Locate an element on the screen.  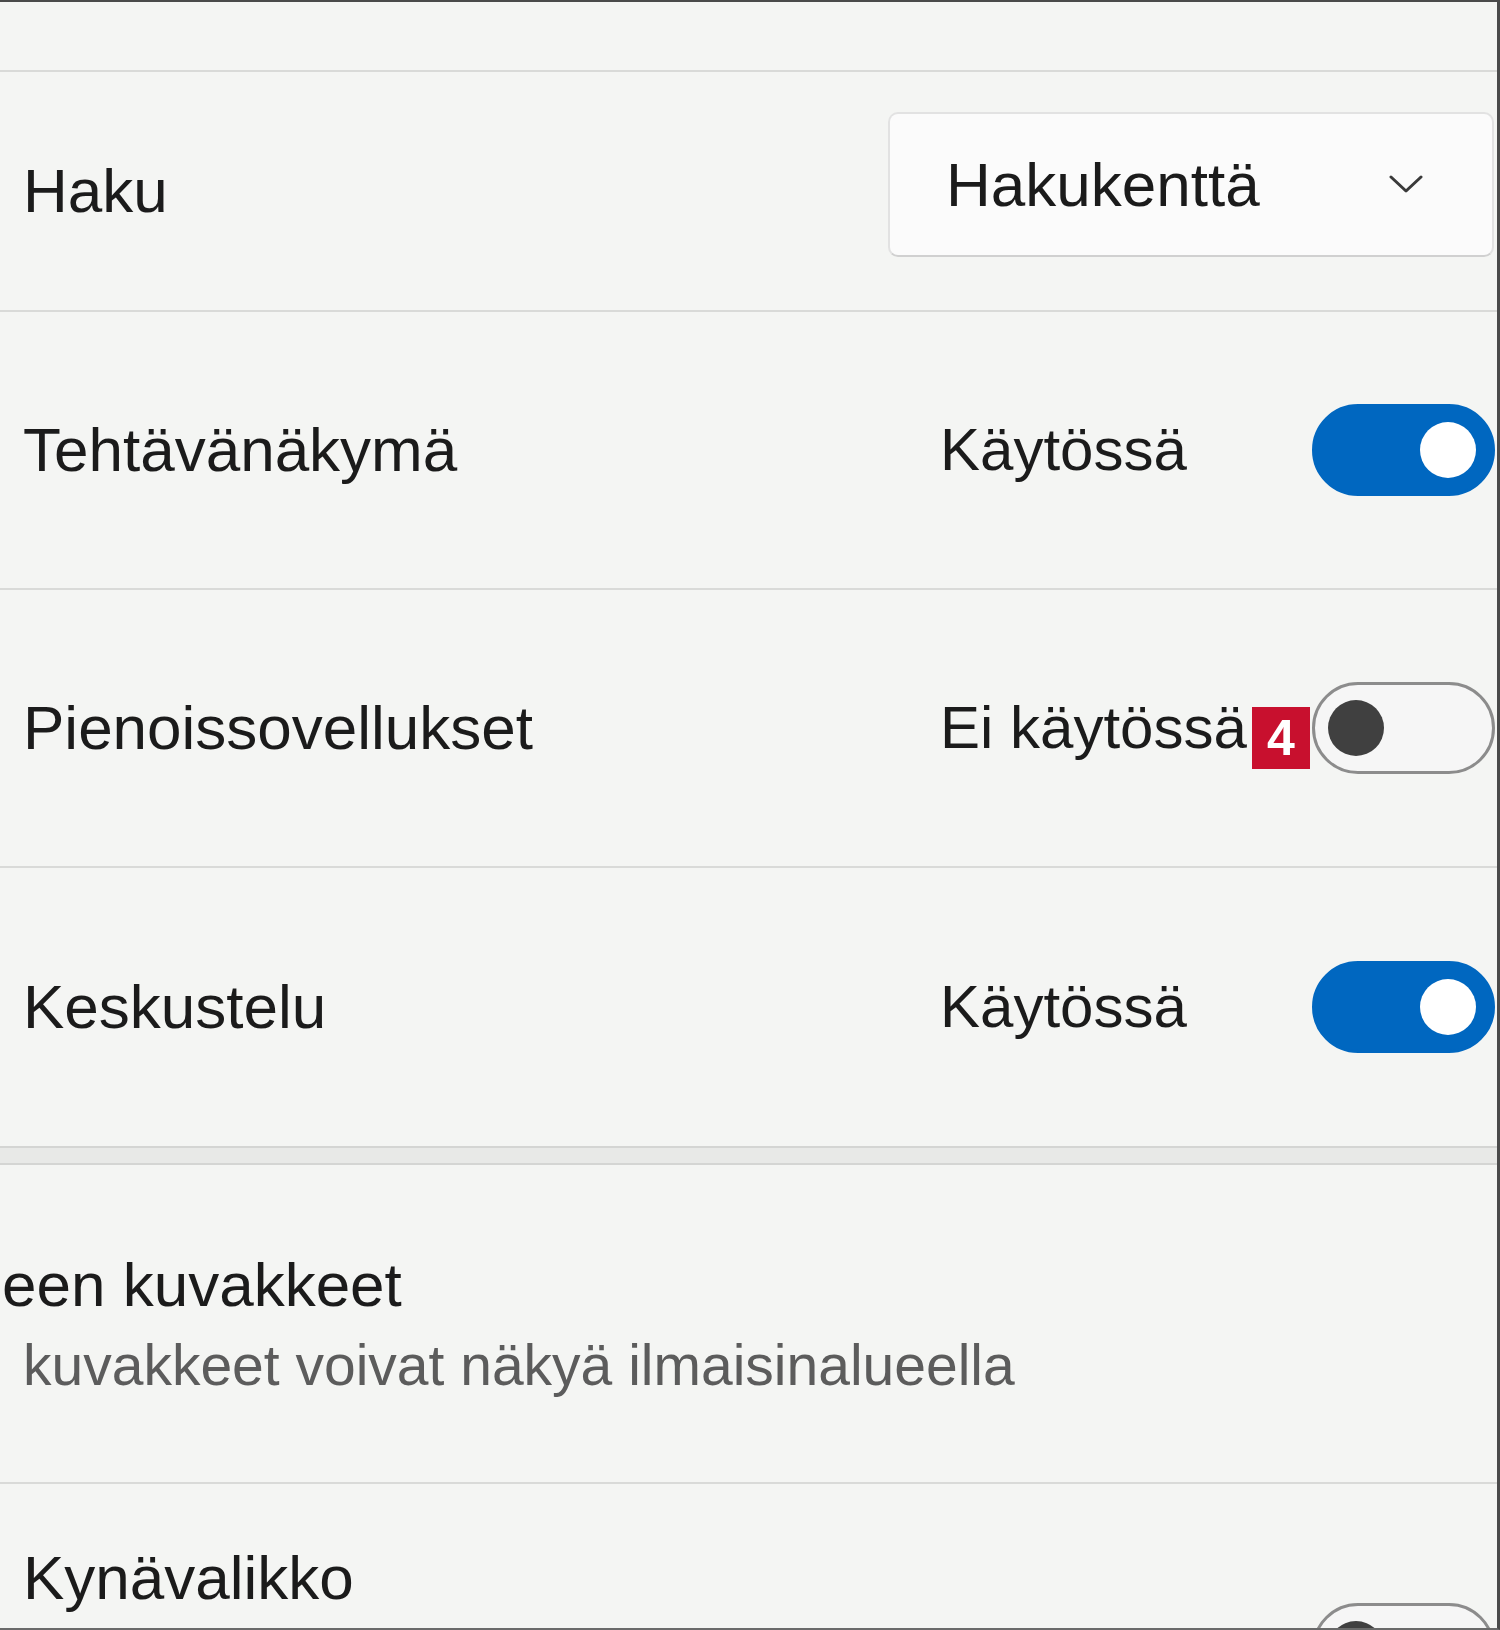
setting-label: Keskustelu is located at coordinates (175, 1007).